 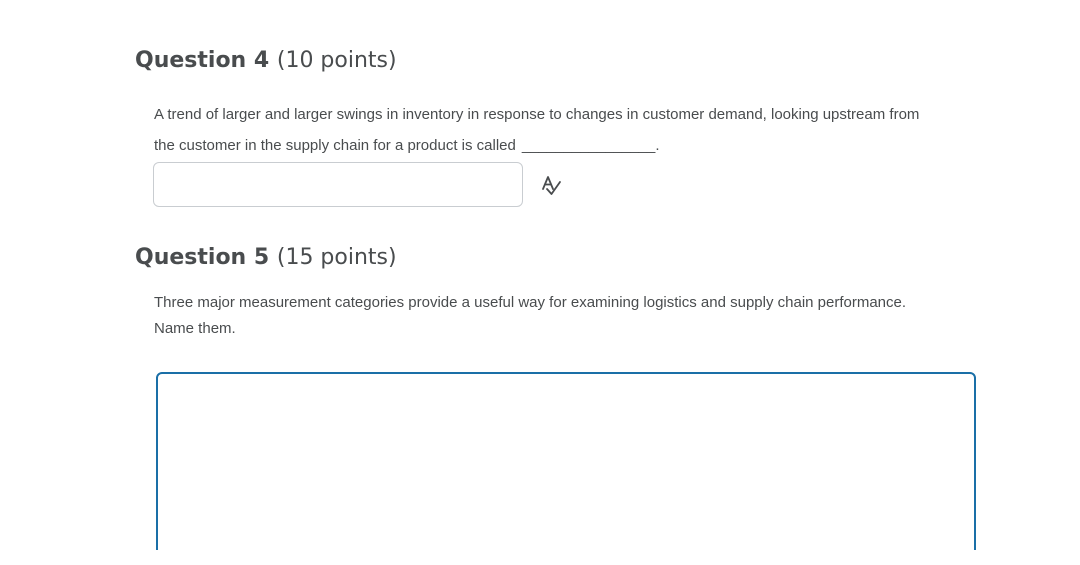 What do you see at coordinates (336, 60) in the screenshot?
I see `question-4-points: (10 points)` at bounding box center [336, 60].